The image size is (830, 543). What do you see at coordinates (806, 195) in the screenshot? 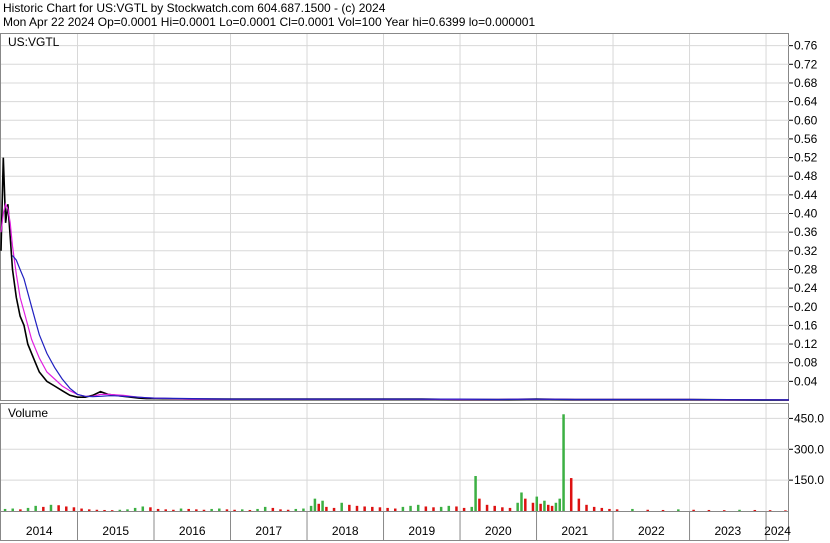
I see `price-tick-label: 0.44` at bounding box center [806, 195].